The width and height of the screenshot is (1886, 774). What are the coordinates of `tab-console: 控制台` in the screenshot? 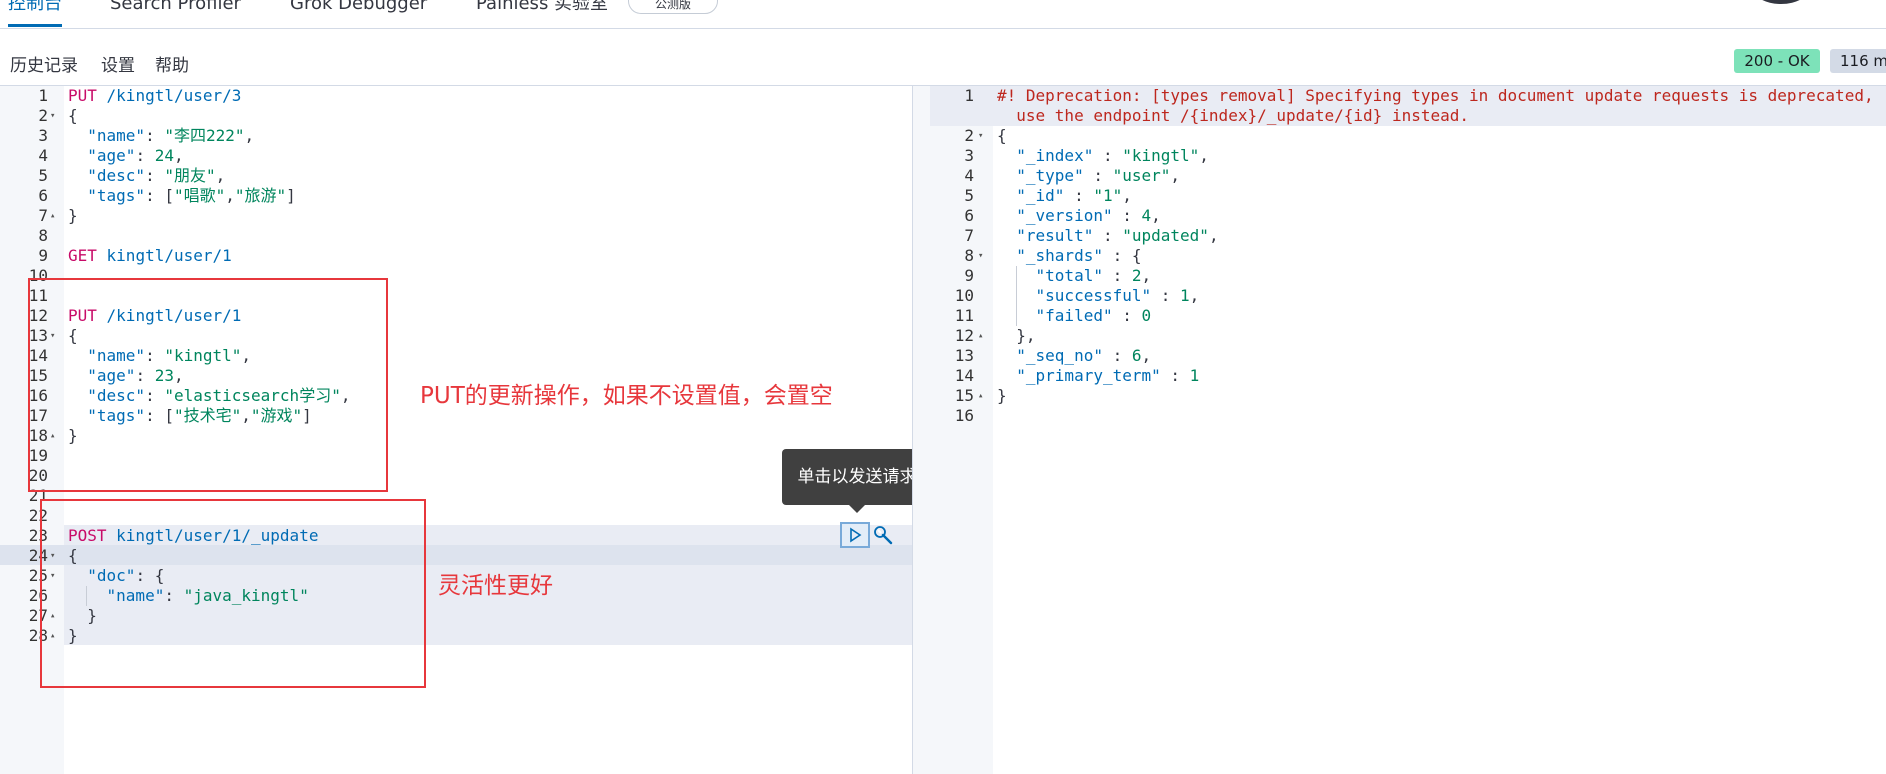 It's located at (35, 13).